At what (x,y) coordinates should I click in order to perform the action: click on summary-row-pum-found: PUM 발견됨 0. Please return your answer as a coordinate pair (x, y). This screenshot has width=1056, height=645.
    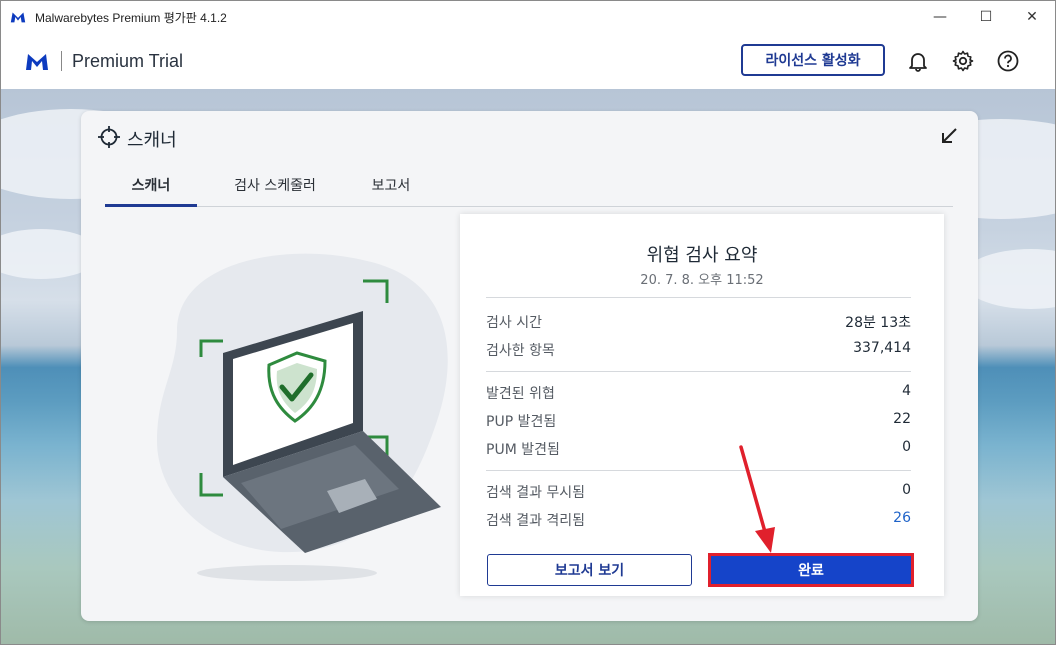
    Looking at the image, I should click on (698, 450).